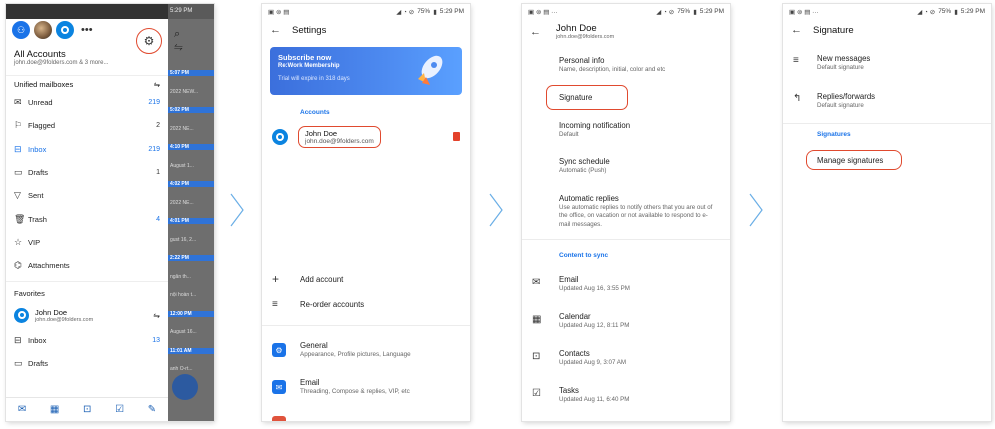  I want to click on settings-next-partial, so click(286, 417).